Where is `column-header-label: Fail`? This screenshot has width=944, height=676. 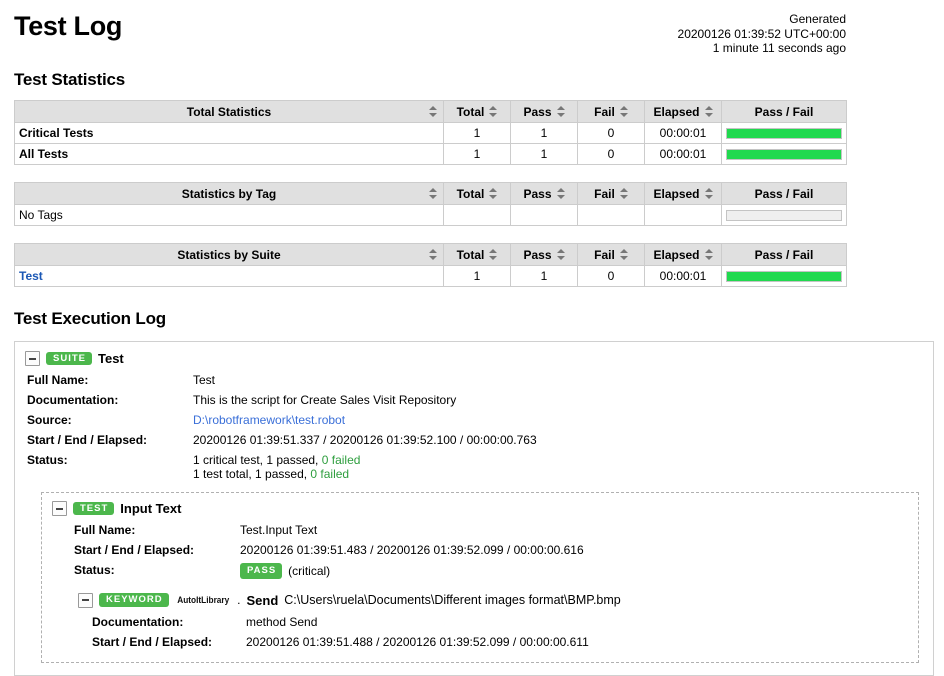 column-header-label: Fail is located at coordinates (611, 112).